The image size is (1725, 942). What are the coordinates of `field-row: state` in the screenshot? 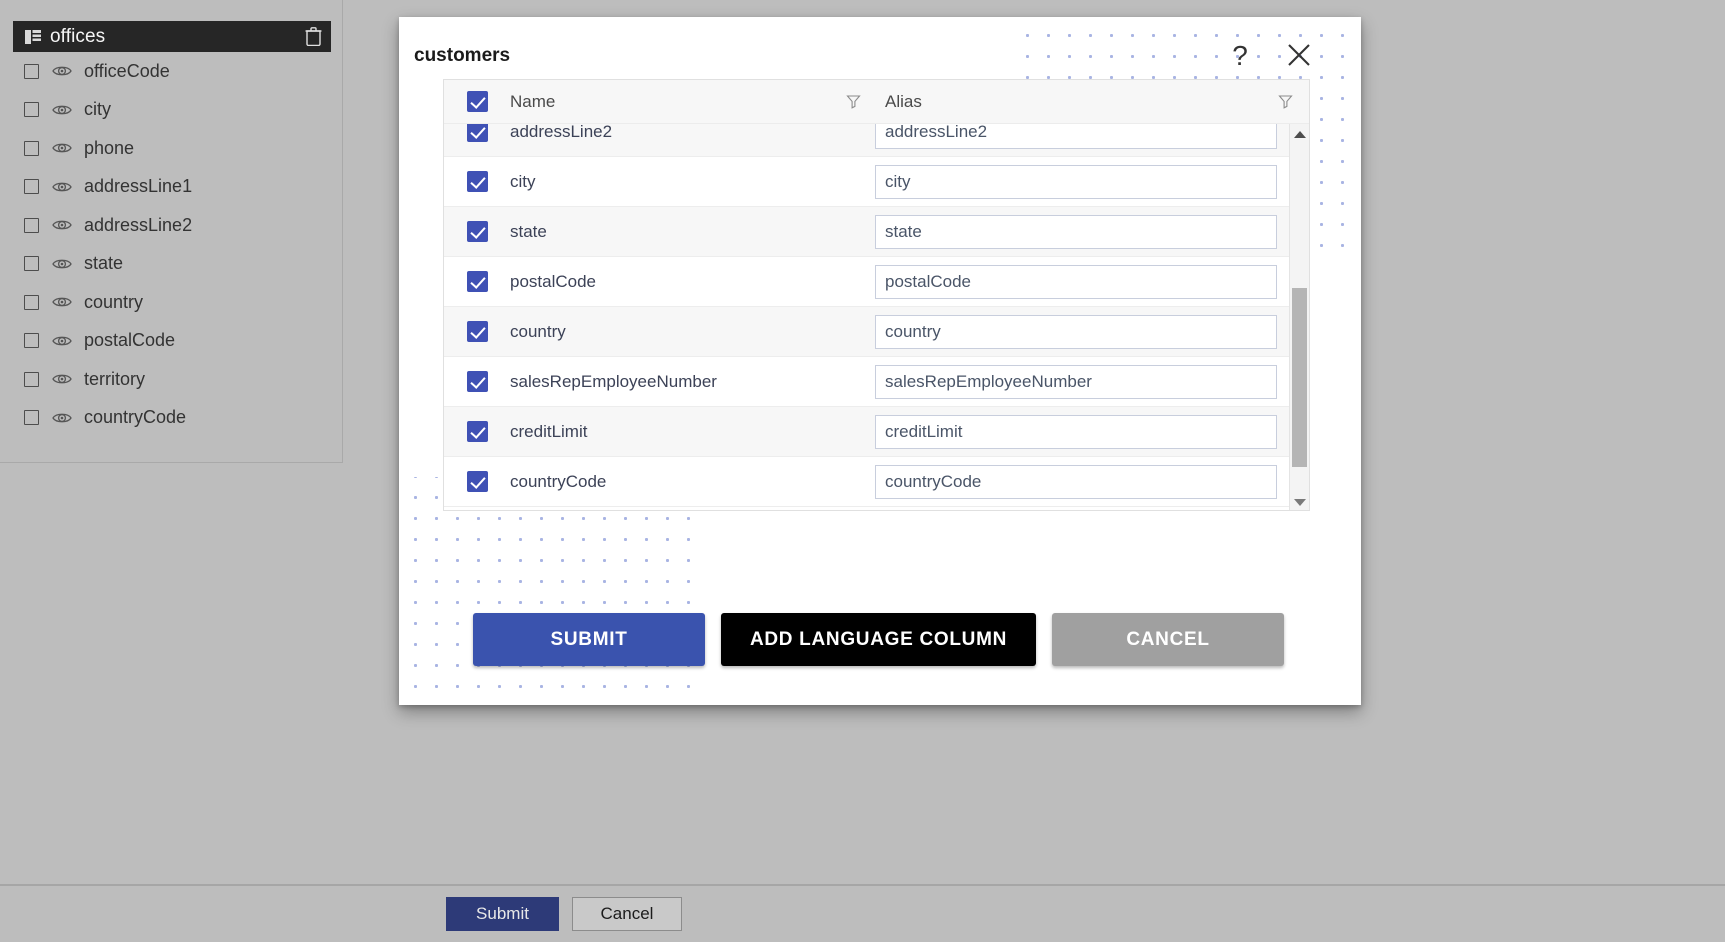 It's located at (172, 264).